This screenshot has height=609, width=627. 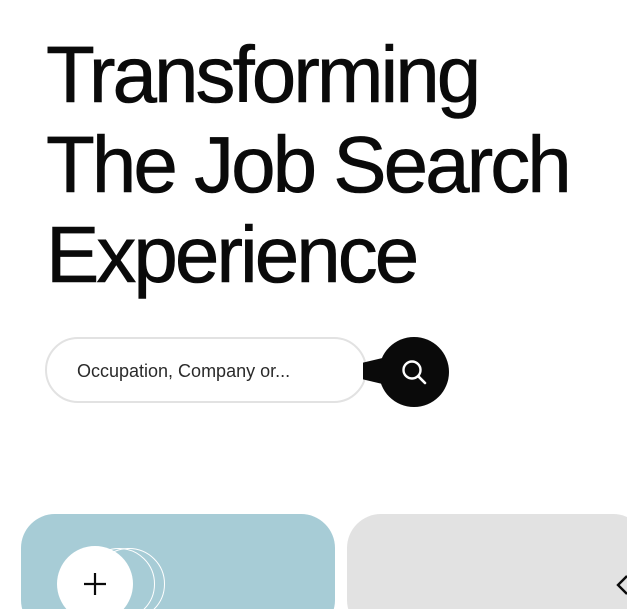 I want to click on plus-icon, so click(x=95, y=584).